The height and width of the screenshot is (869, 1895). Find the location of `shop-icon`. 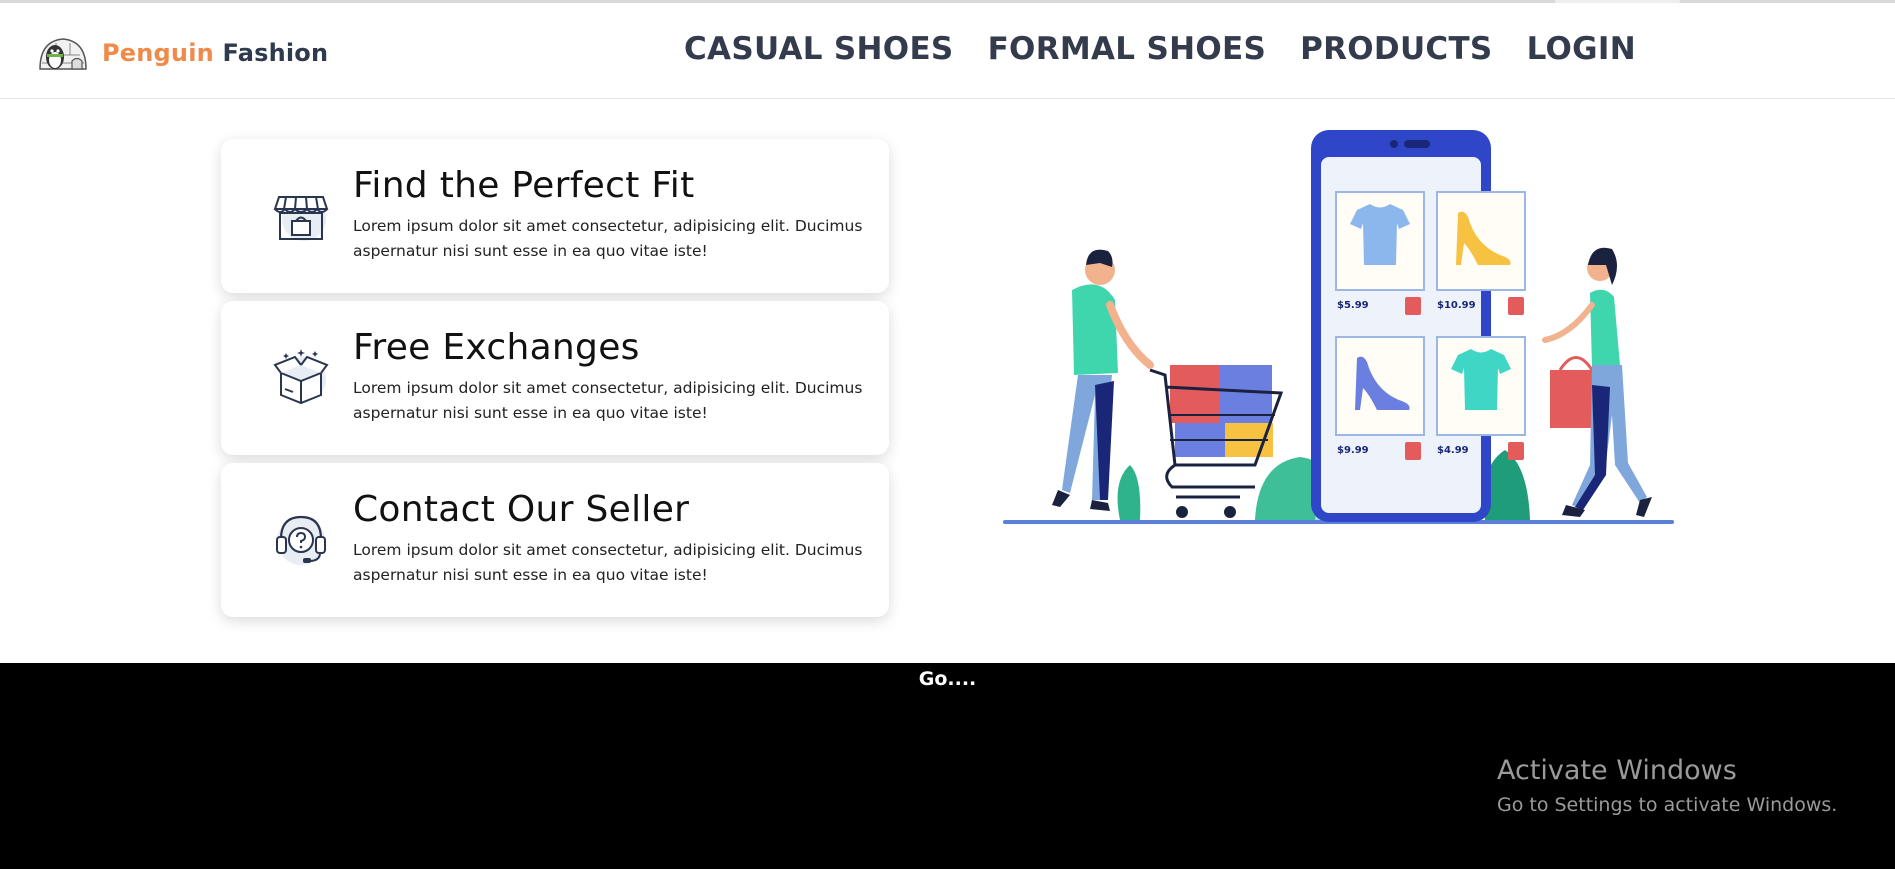

shop-icon is located at coordinates (301, 218).